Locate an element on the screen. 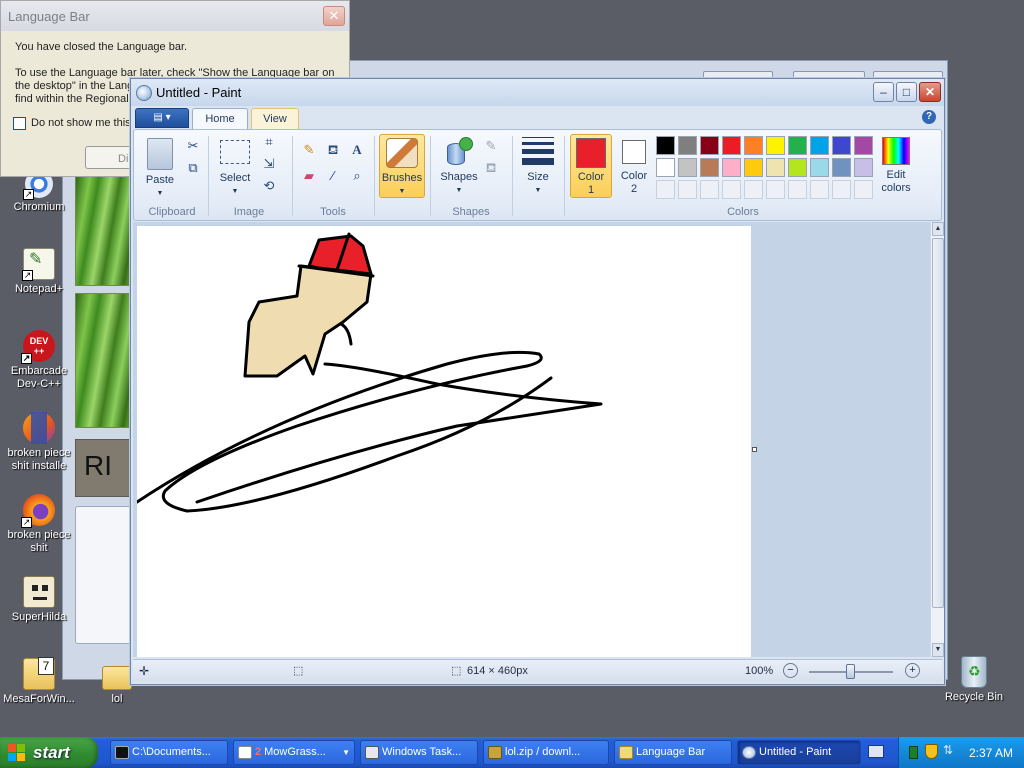  paint-app-icon is located at coordinates (144, 93).